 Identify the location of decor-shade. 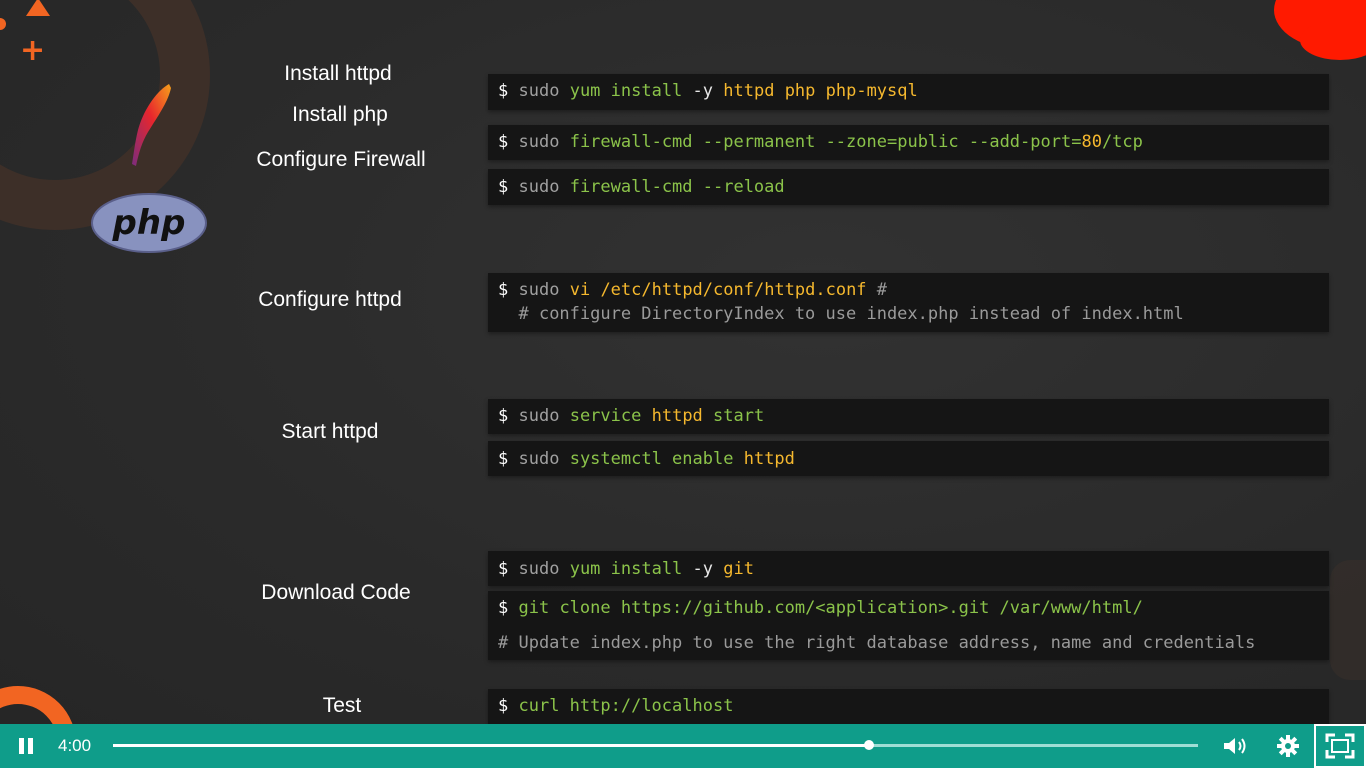
(1348, 620).